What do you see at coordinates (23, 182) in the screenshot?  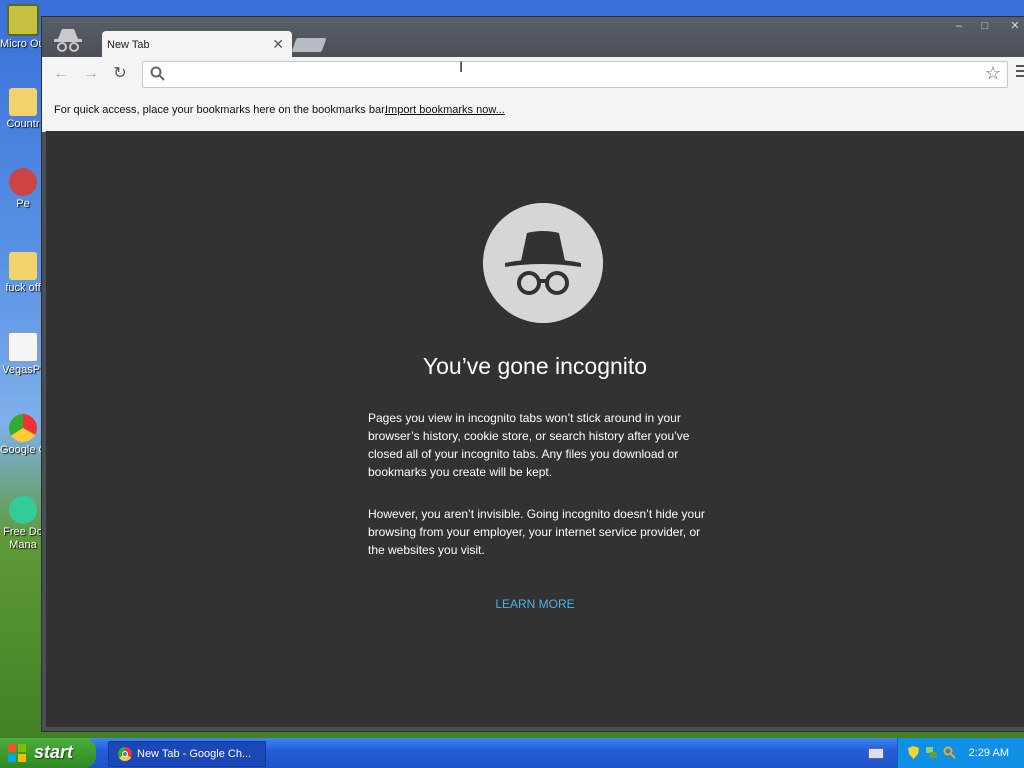 I see `app-icon` at bounding box center [23, 182].